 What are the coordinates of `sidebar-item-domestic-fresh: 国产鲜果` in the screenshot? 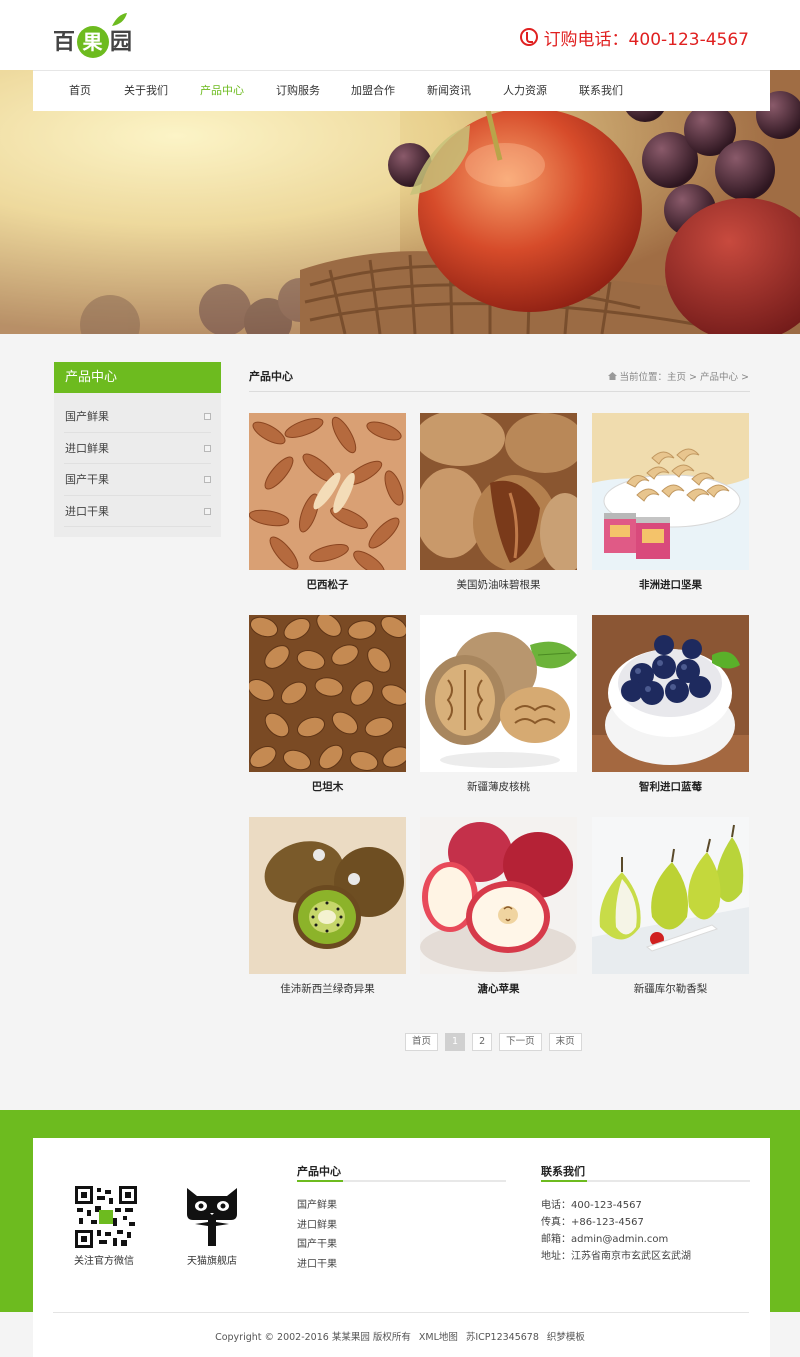 It's located at (137, 417).